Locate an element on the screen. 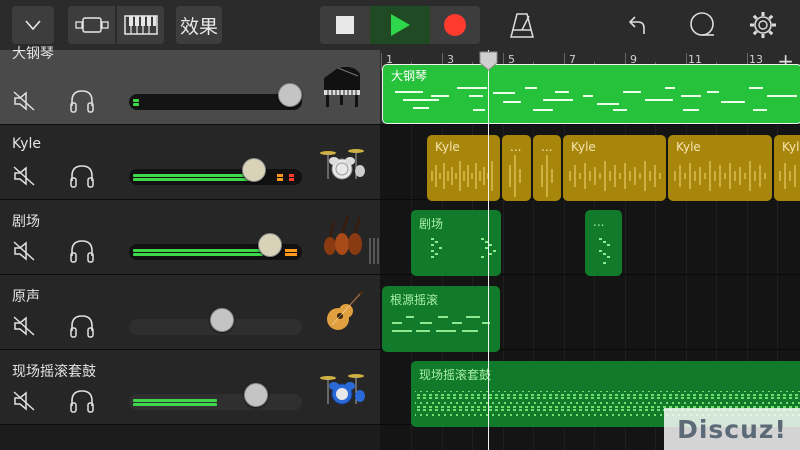  track-name: Kyle is located at coordinates (26, 144).